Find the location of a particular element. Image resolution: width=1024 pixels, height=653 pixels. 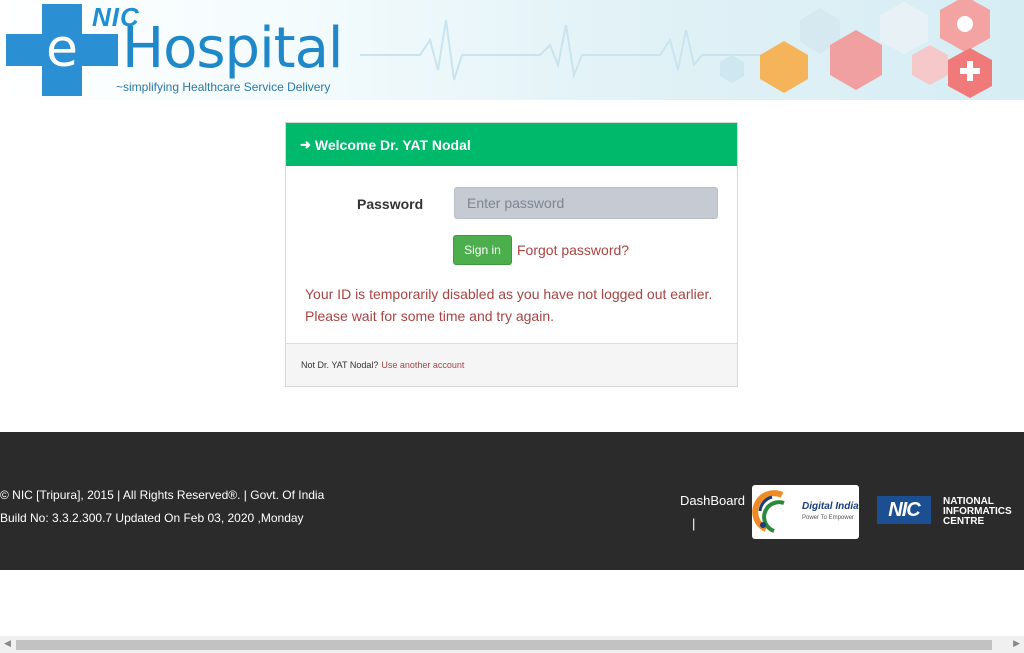

logo-hospital-text: Hospital is located at coordinates (232, 48).